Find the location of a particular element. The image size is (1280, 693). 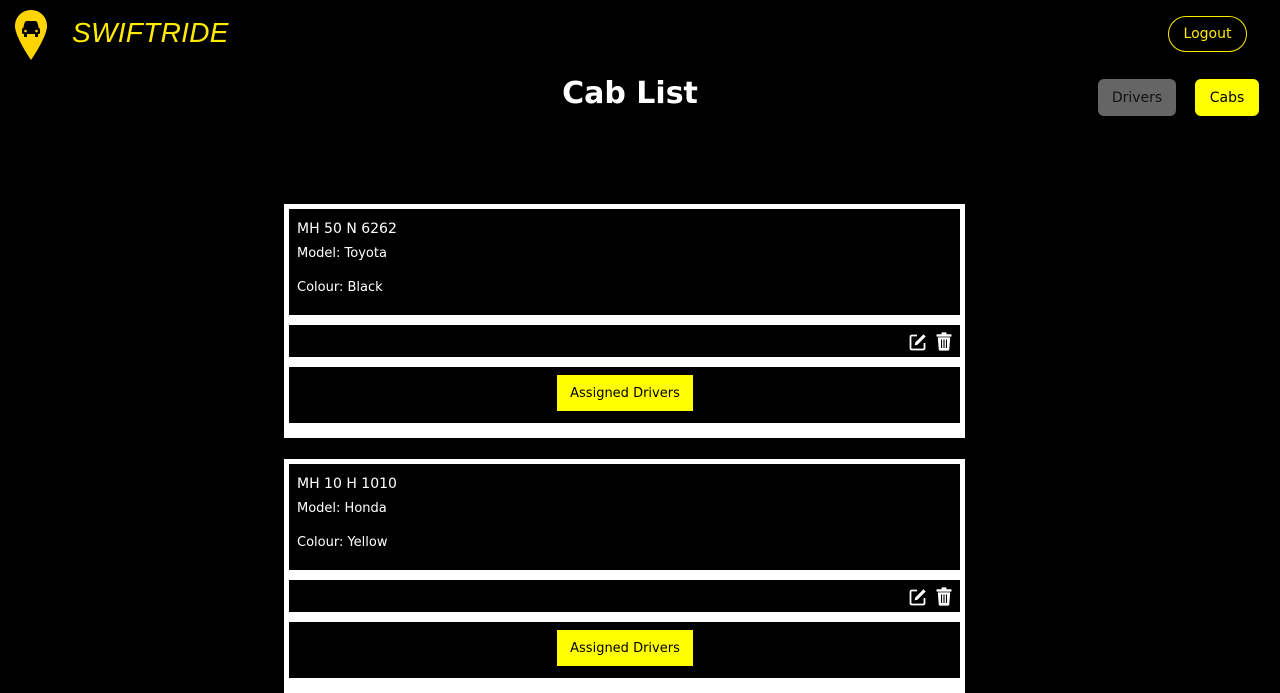

cab-colour: Colour: Black is located at coordinates (340, 287).